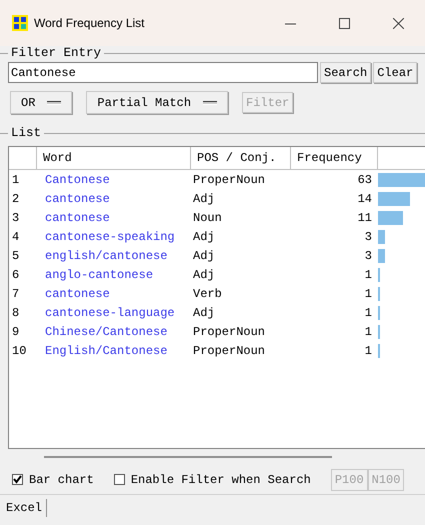  Describe the element at coordinates (15, 275) in the screenshot. I see `row-number: 6` at that location.